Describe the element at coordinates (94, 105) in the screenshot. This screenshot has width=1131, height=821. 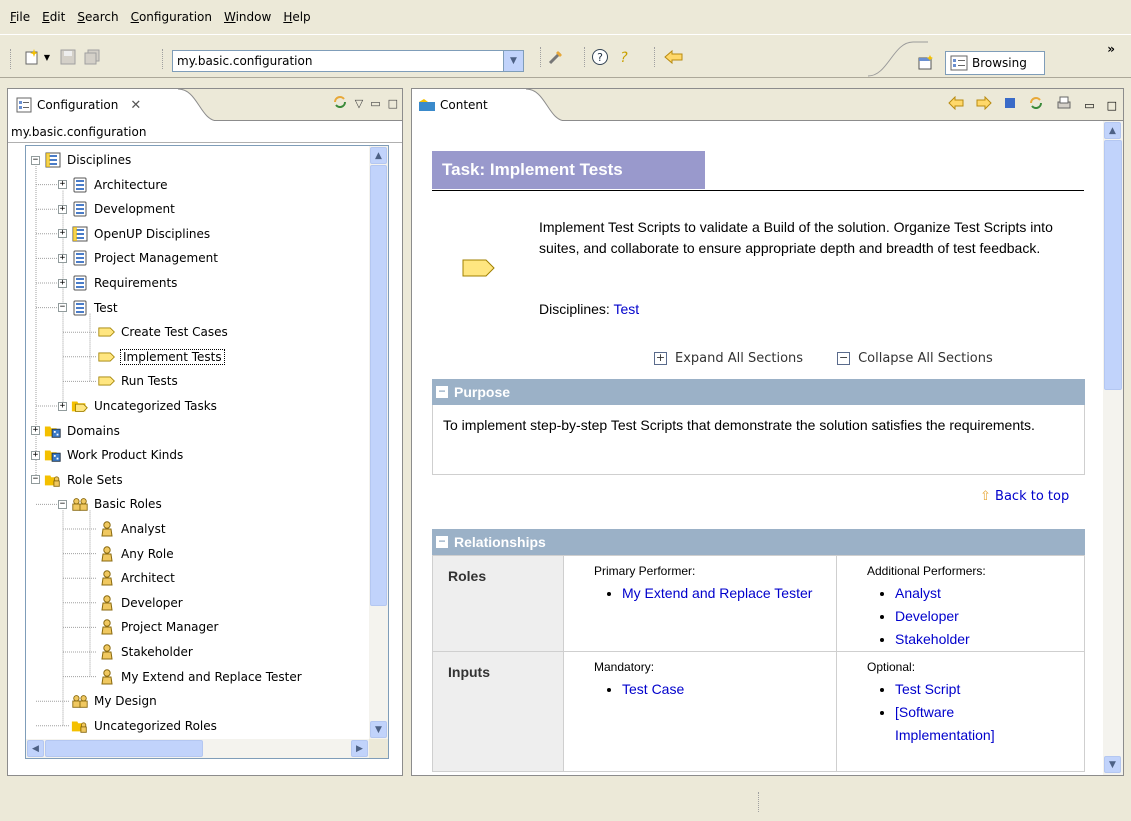
I see `tab-configuration: Configuration ✕` at that location.